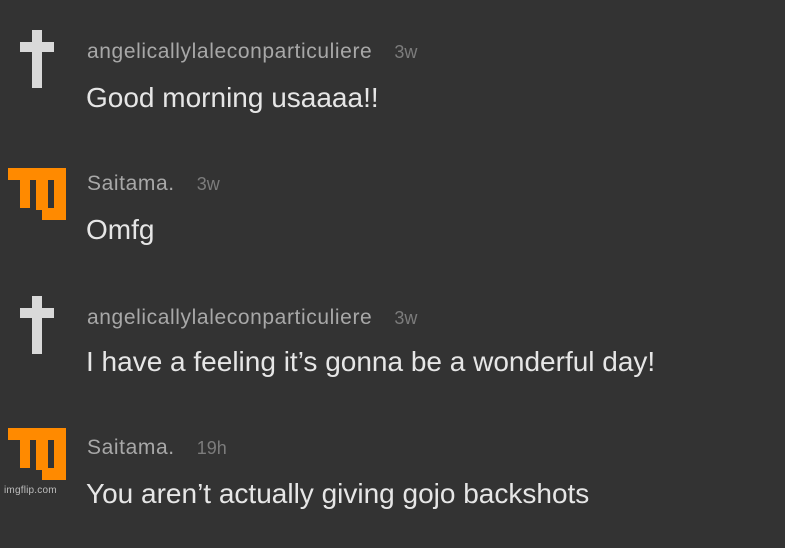 This screenshot has width=785, height=548. What do you see at coordinates (211, 448) in the screenshot?
I see `timestamp: 19h` at bounding box center [211, 448].